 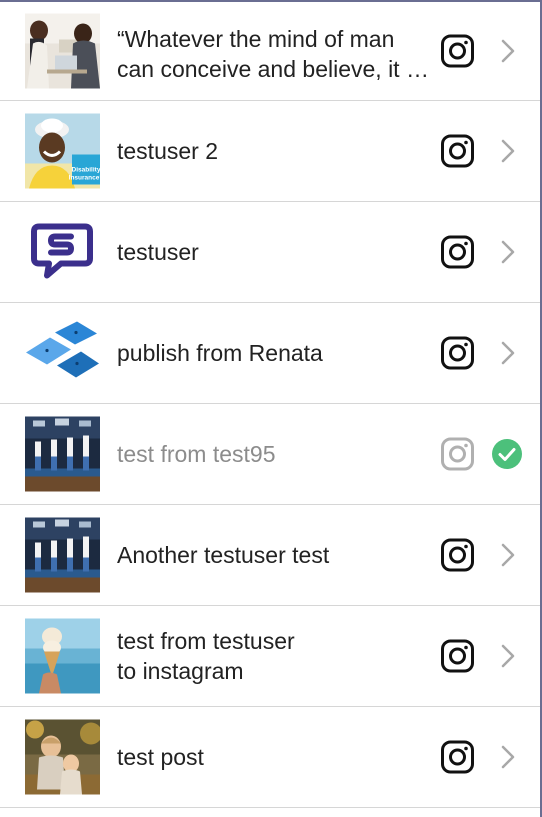 I want to click on post-title-line: publish from Renata, so click(x=220, y=353).